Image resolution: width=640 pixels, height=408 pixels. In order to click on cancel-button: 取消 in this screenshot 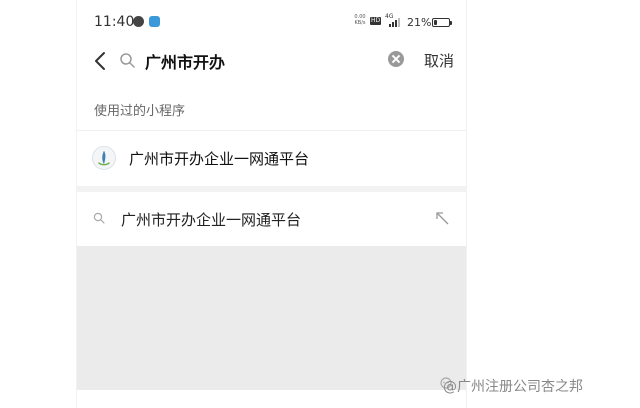, I will do `click(439, 60)`.